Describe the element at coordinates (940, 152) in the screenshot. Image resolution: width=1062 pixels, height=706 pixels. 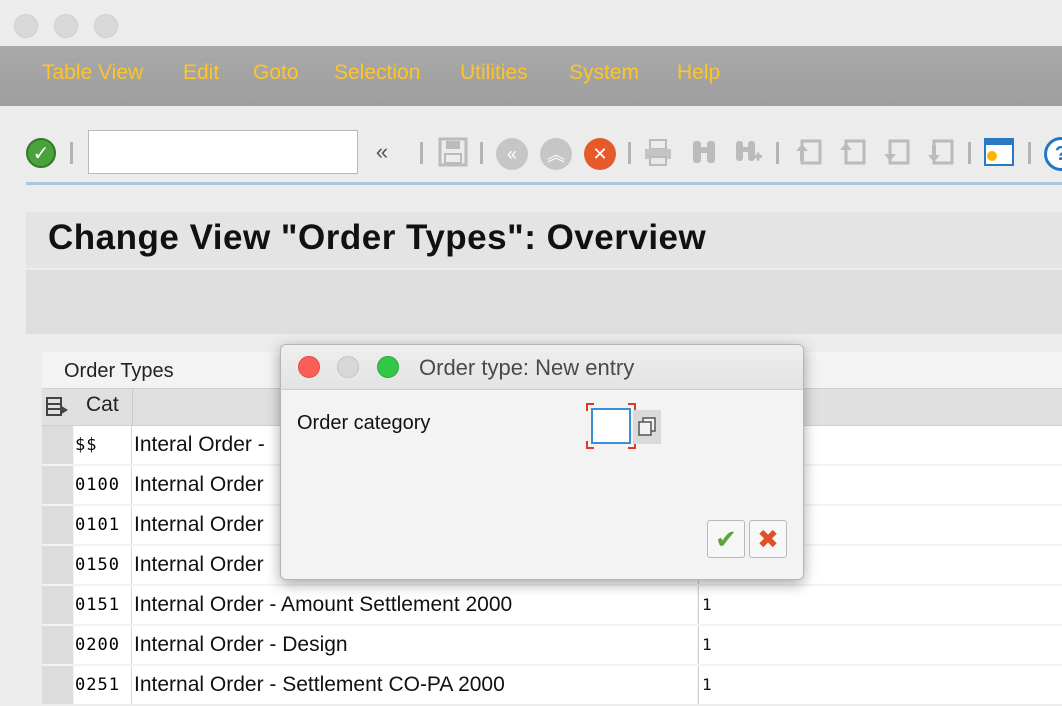
I see `last-page-icon` at that location.